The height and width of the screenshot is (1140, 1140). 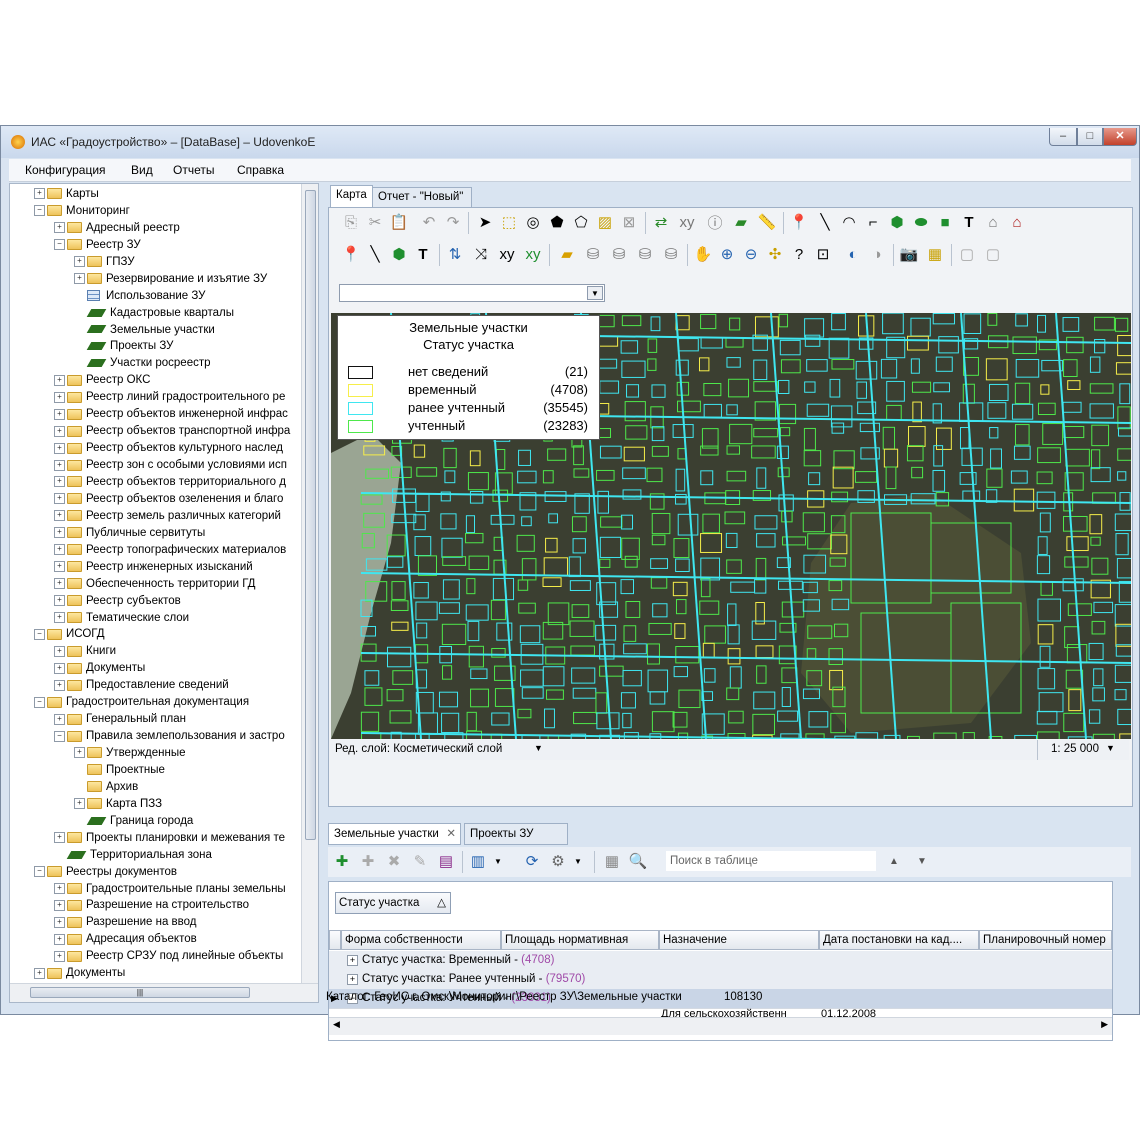 I want to click on tree-item: + Реестр субъектов, so click(x=117, y=601).